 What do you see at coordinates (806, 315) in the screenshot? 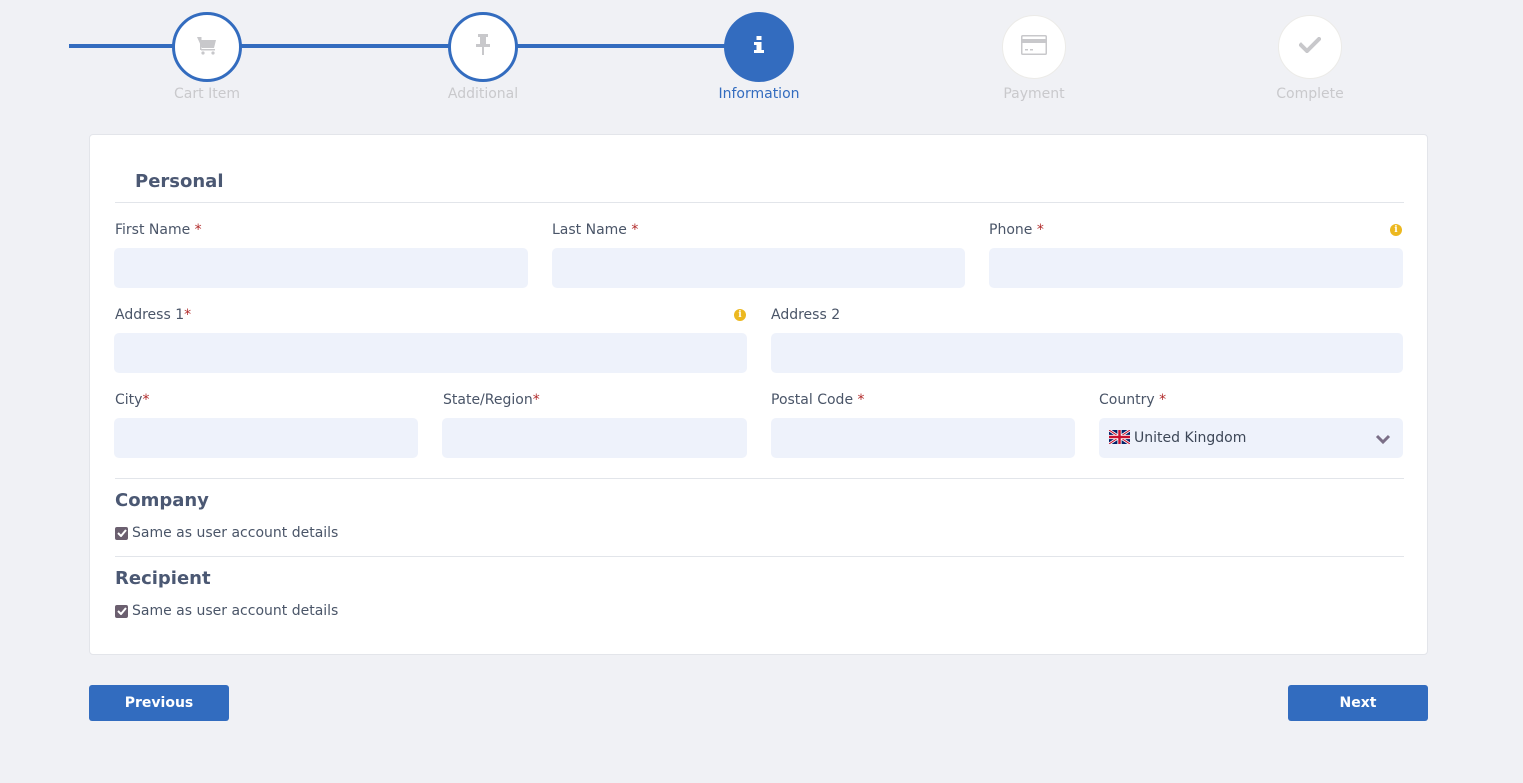
I see `address2-label: Address 2` at bounding box center [806, 315].